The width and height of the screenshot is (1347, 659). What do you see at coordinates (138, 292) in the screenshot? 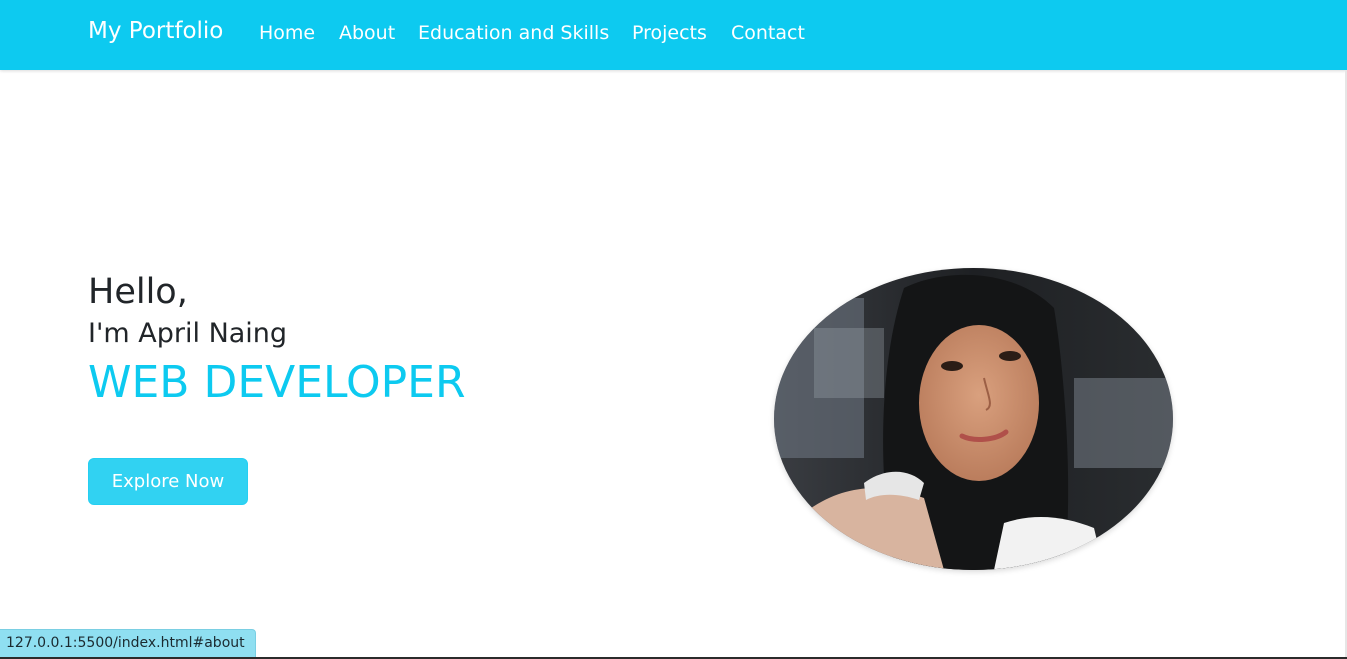
I see `hero-greeting: Hello,` at bounding box center [138, 292].